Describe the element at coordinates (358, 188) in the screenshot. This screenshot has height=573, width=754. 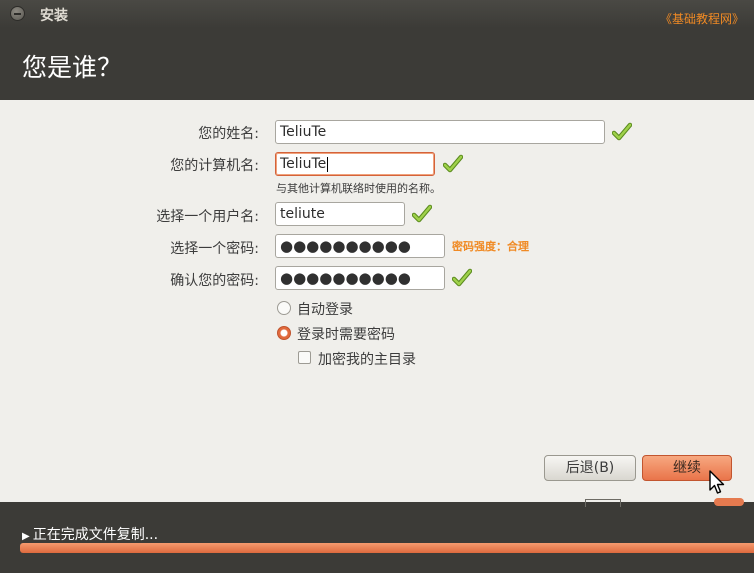
I see `computer-name-hint: 与其他计算机联络时使用的名称。` at that location.